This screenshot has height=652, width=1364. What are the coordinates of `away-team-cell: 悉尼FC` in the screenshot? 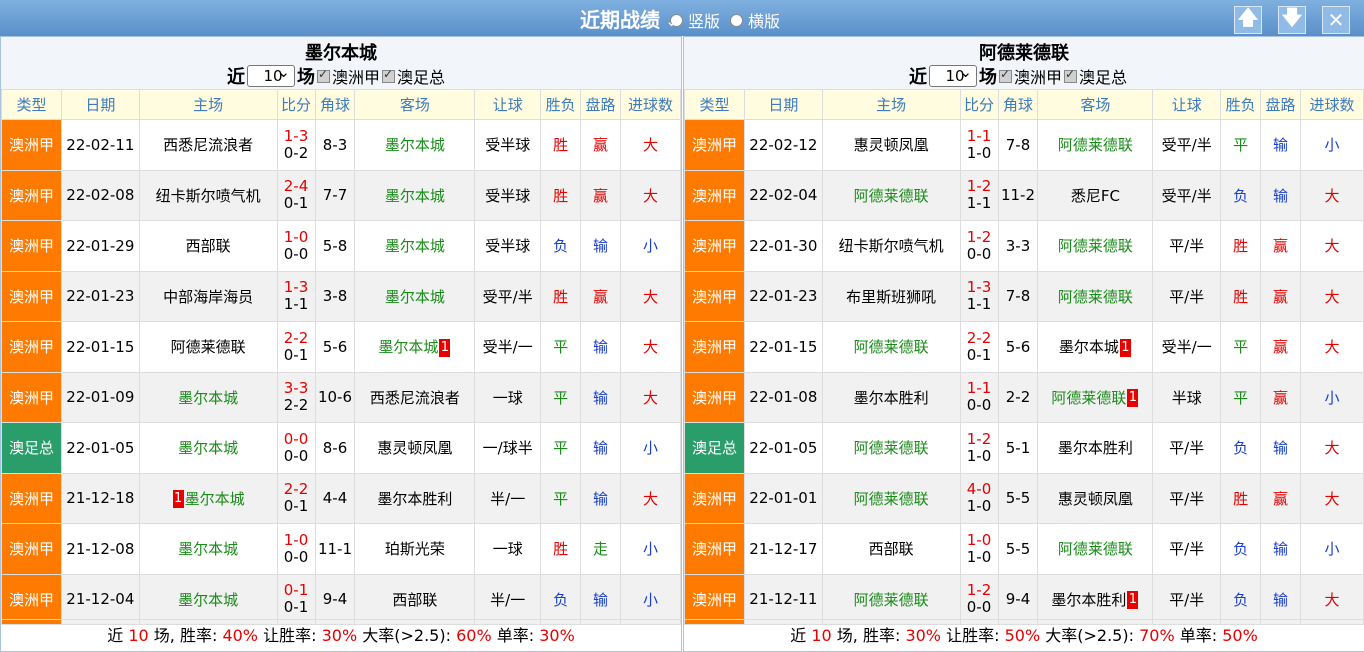 It's located at (1095, 195).